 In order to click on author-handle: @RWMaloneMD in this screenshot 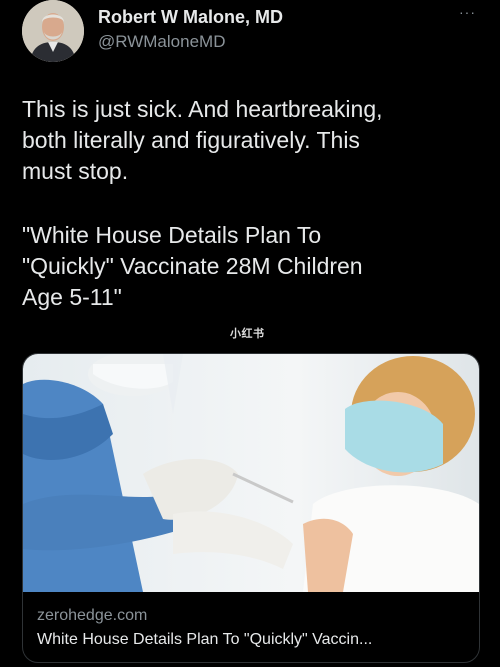, I will do `click(161, 42)`.